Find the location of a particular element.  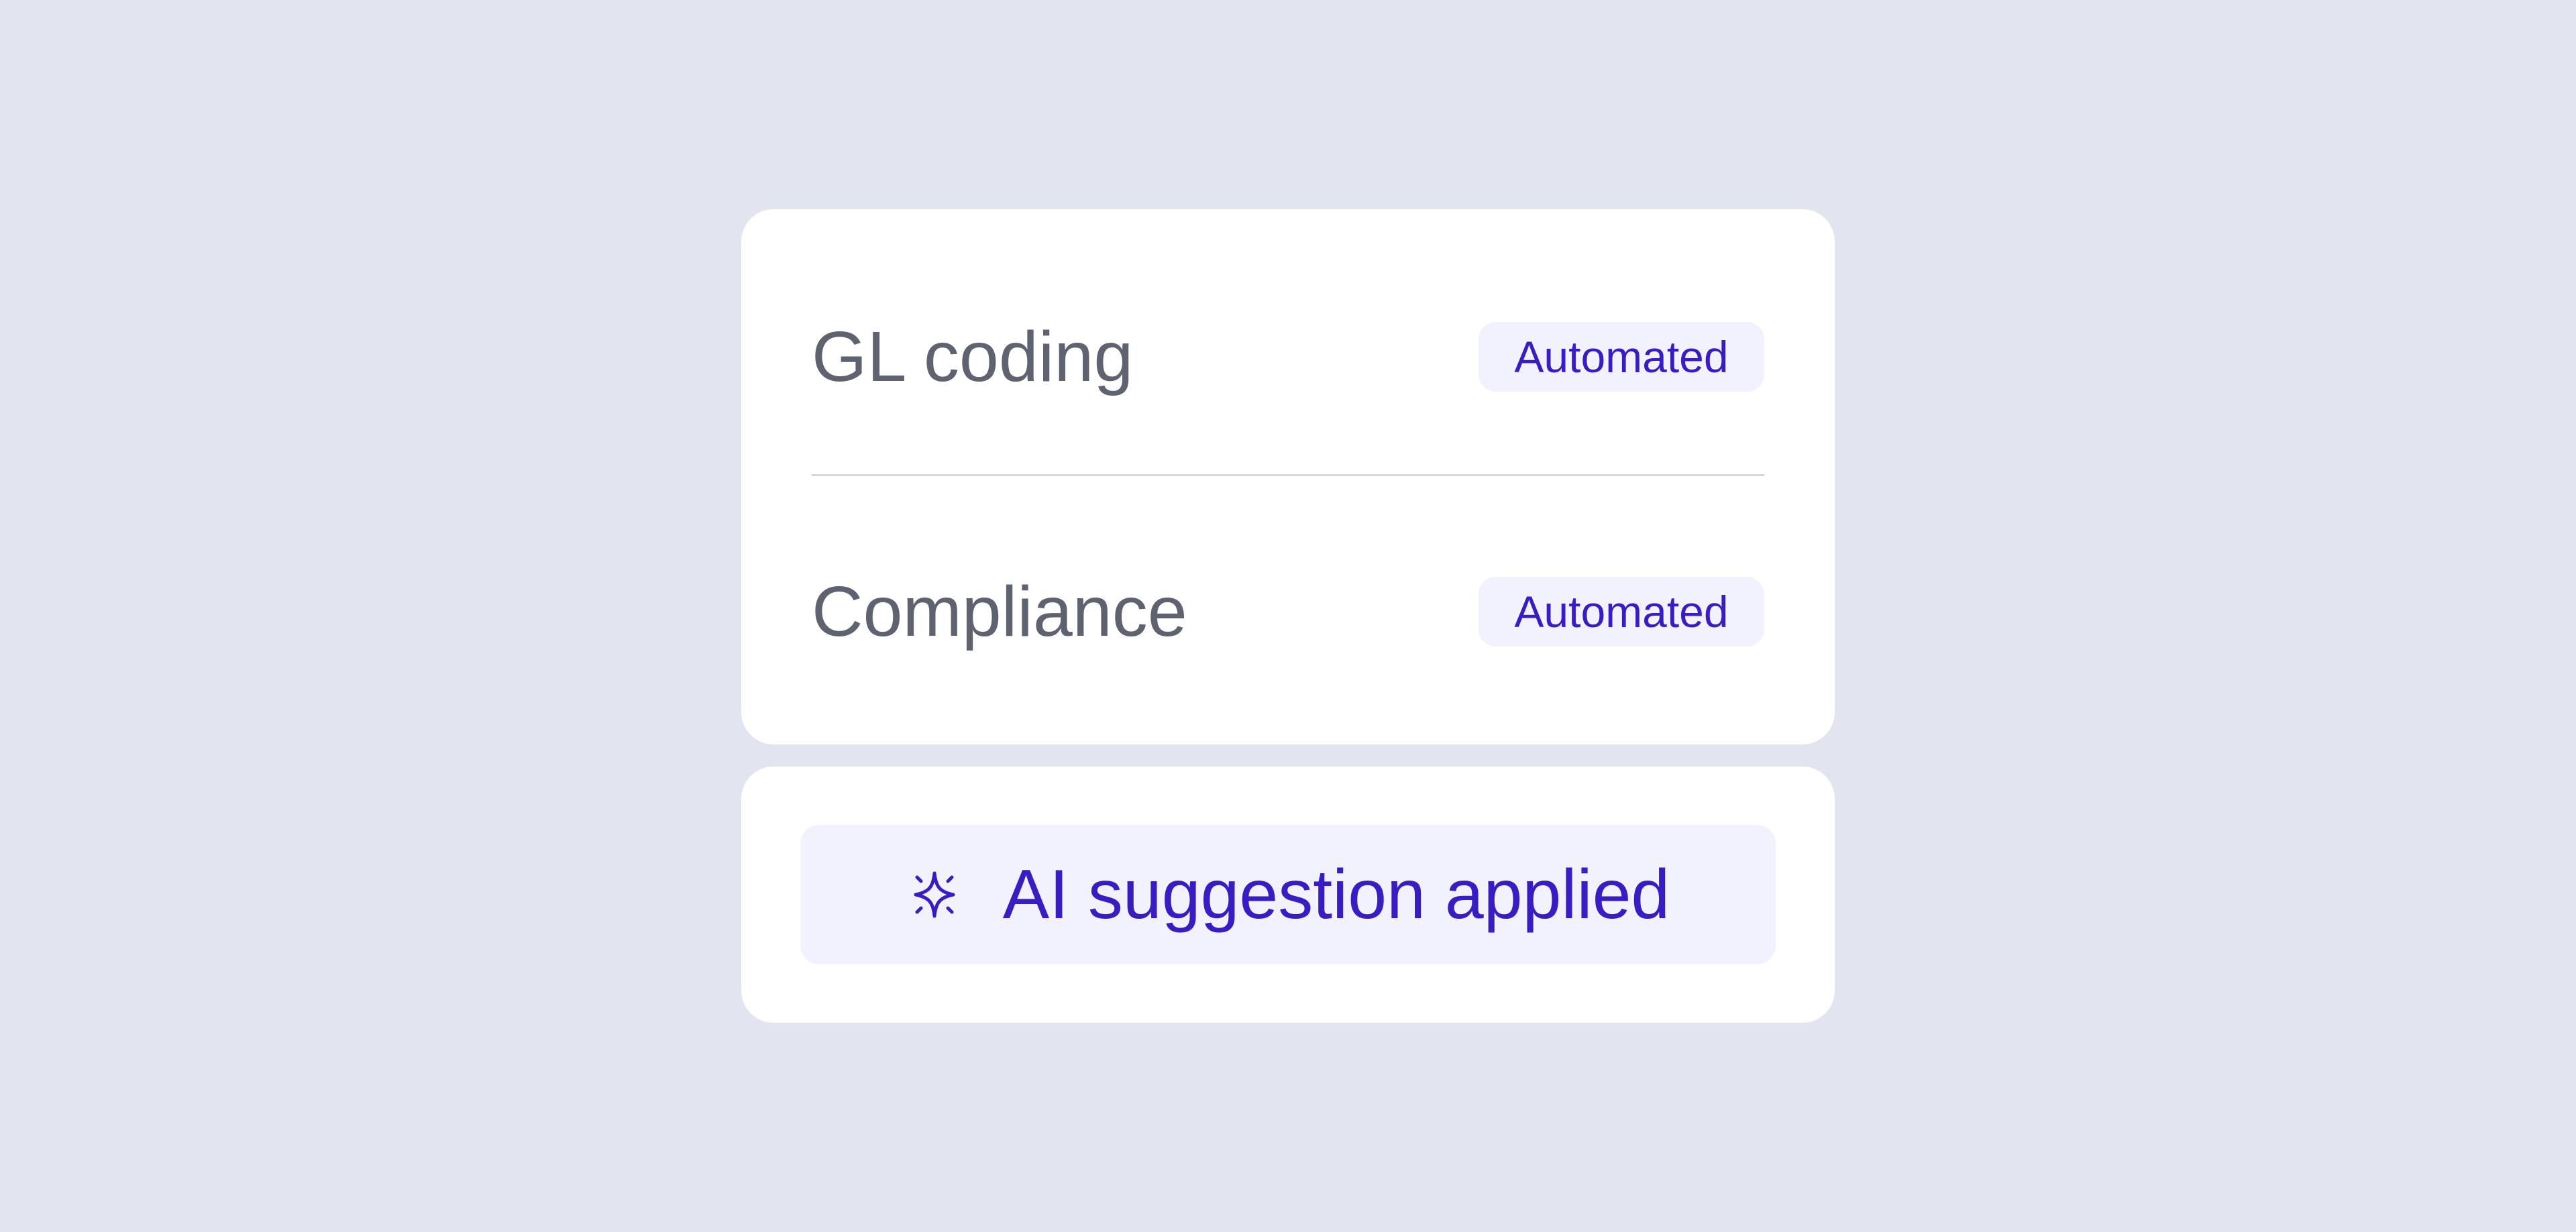

row-compliance: Compliance Automated is located at coordinates (1288, 611).